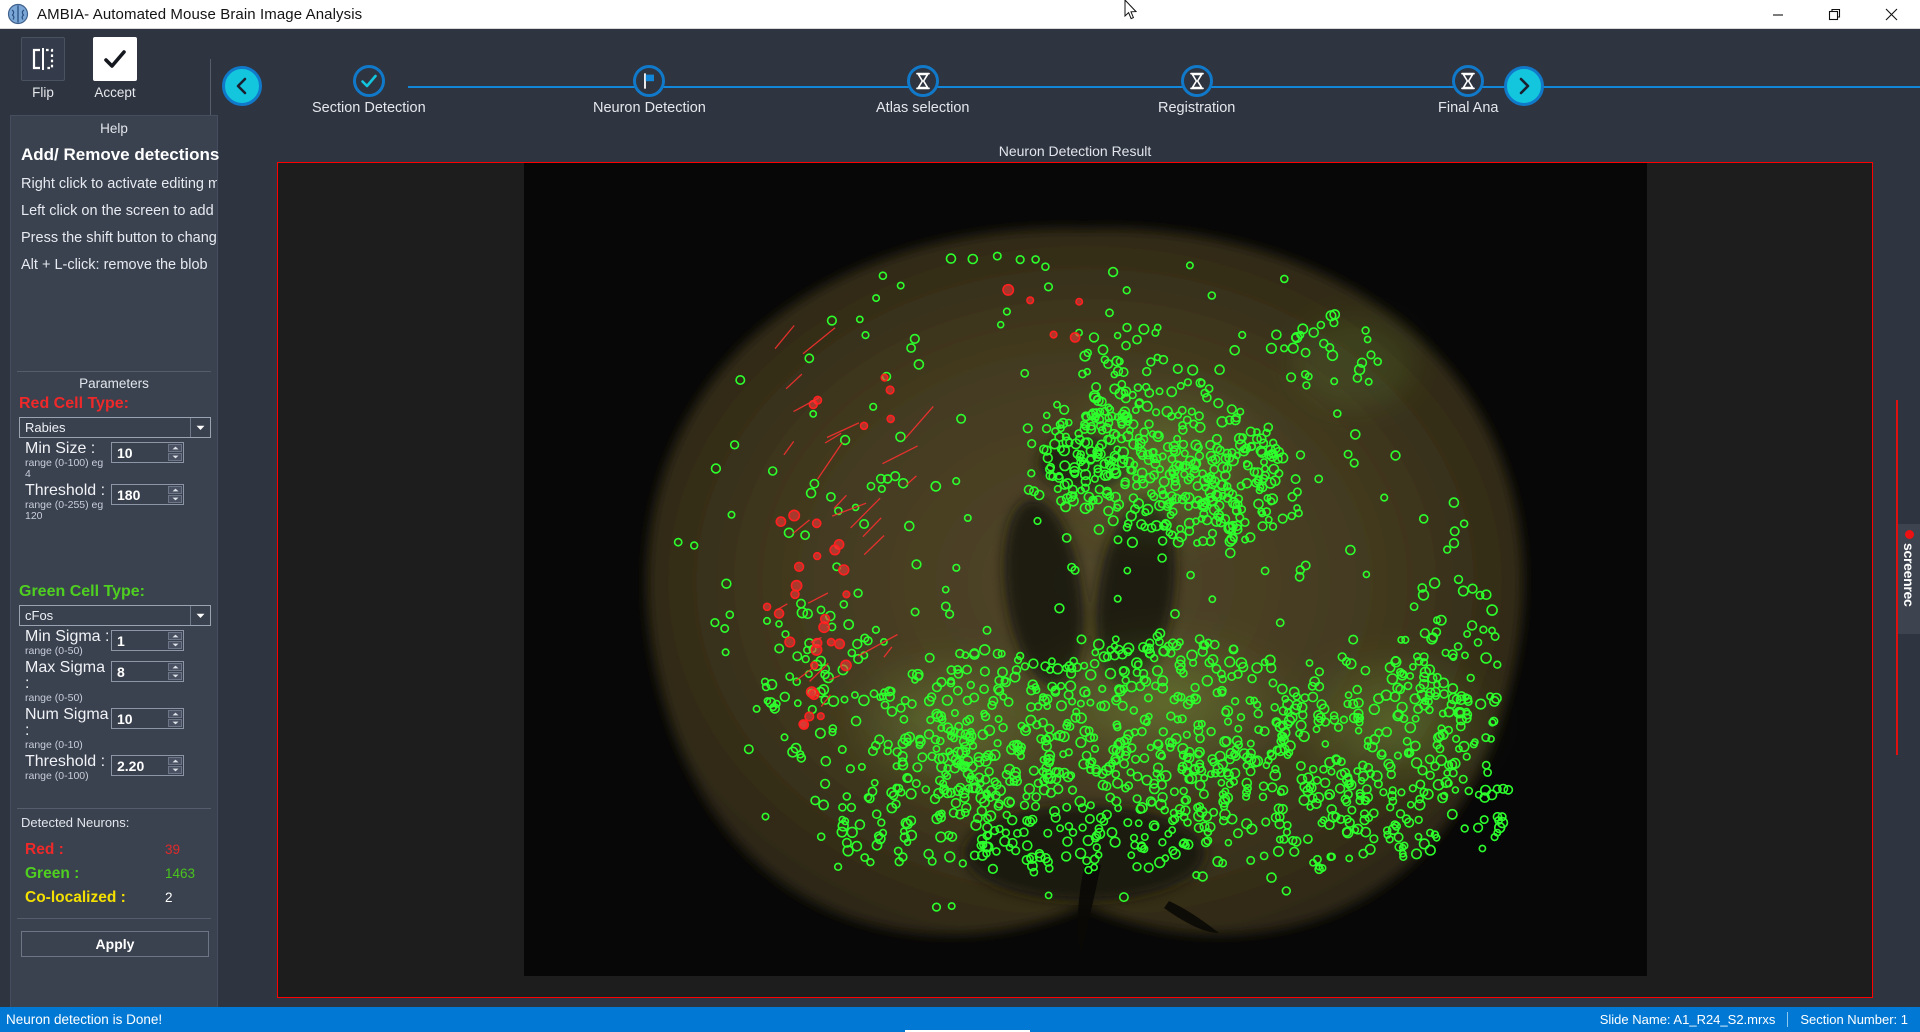 Image resolution: width=1920 pixels, height=1032 pixels. I want to click on field-label: Num Sigma :, so click(67, 722).